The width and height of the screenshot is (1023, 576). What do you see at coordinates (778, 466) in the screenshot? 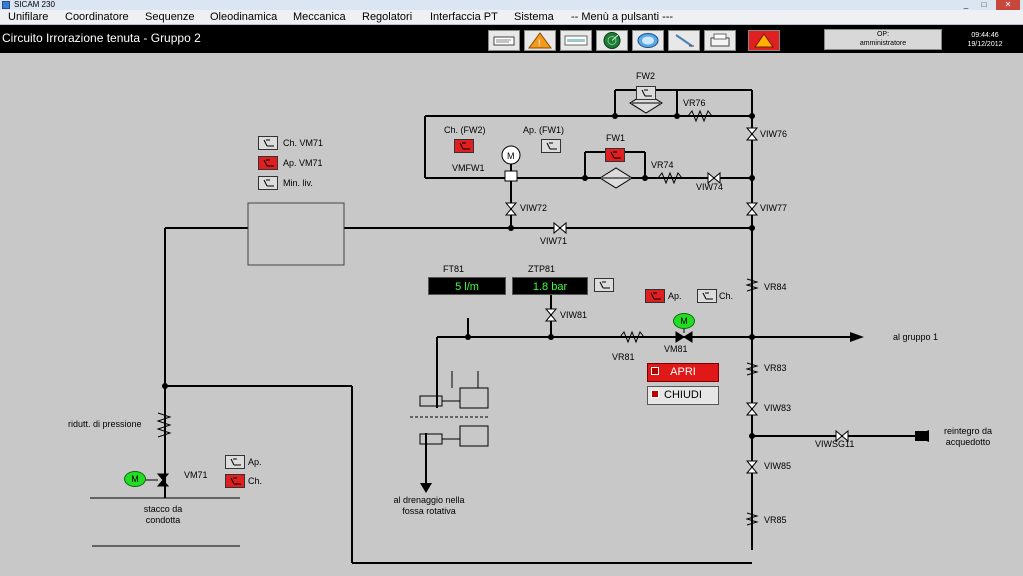
I see `label-viw85: VIW85` at bounding box center [778, 466].